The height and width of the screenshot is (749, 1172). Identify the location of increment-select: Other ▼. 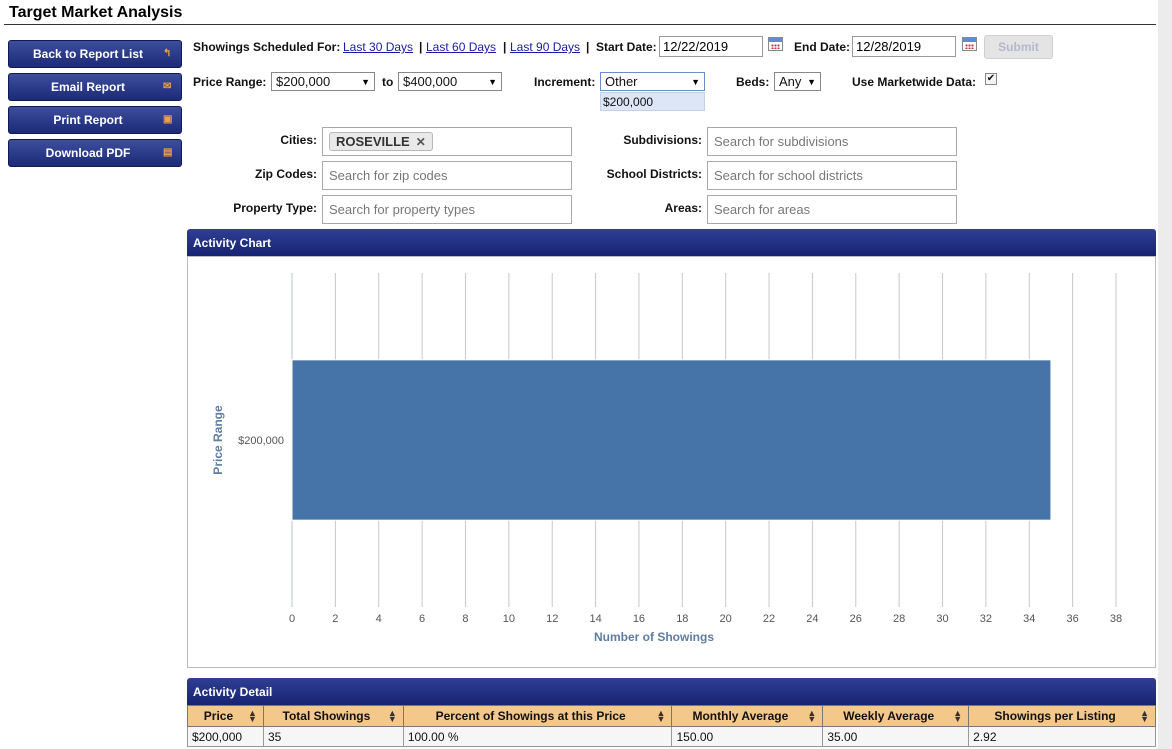
(652, 81).